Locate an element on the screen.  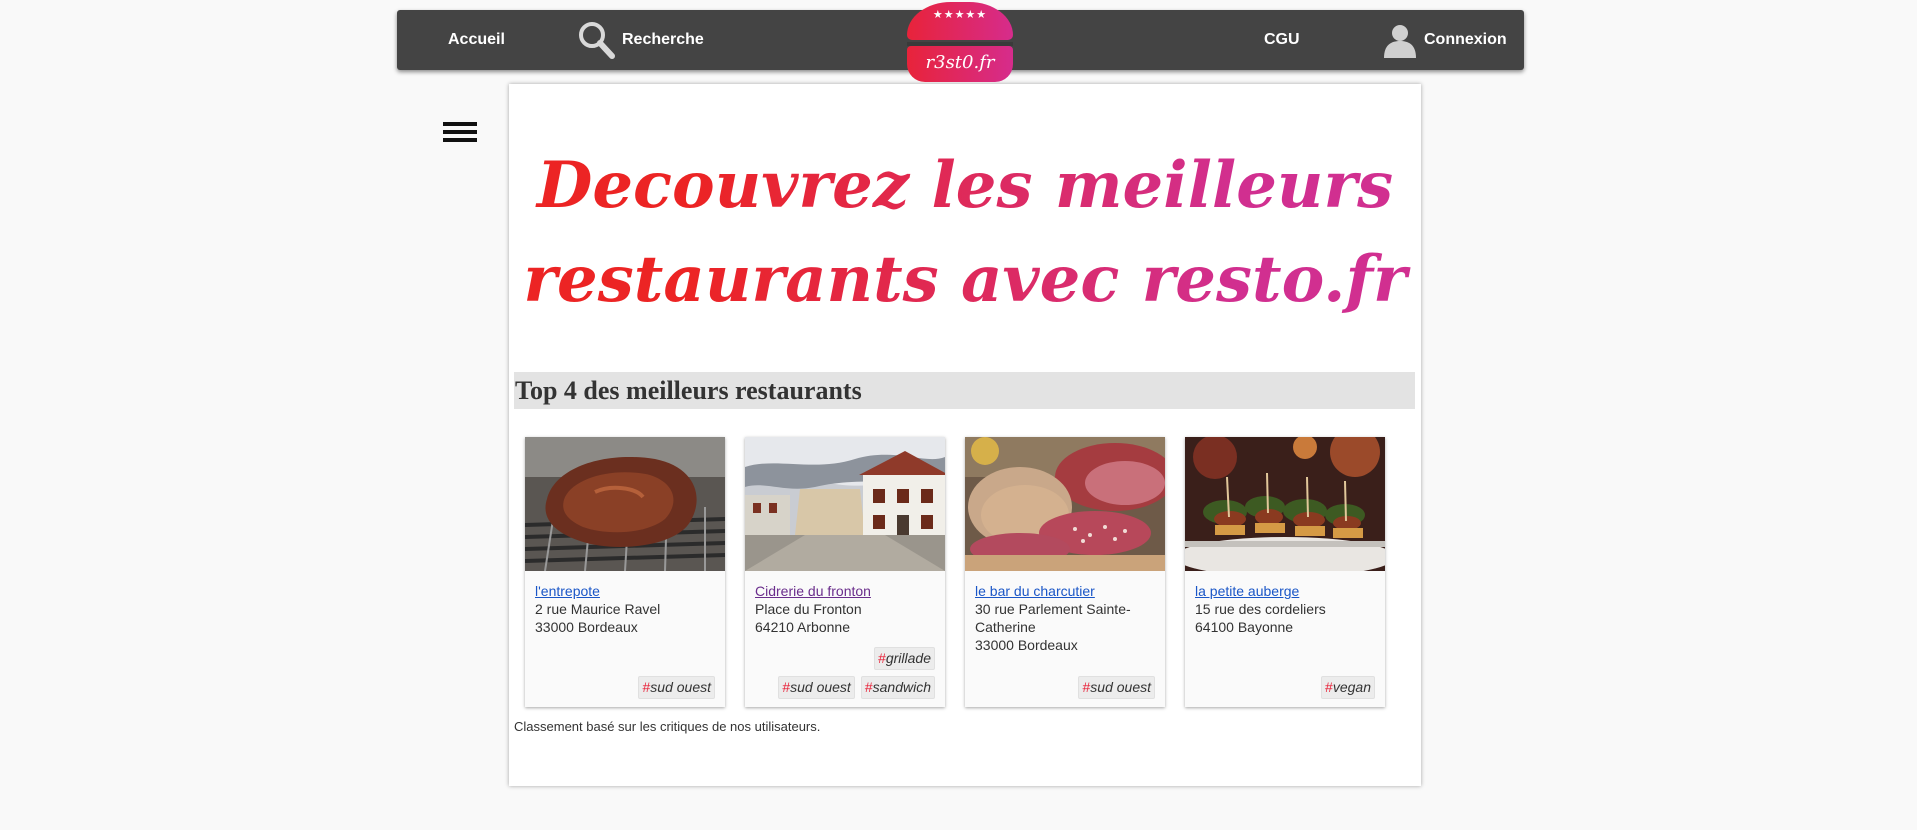
tag-grillade: #grillade is located at coordinates (904, 658).